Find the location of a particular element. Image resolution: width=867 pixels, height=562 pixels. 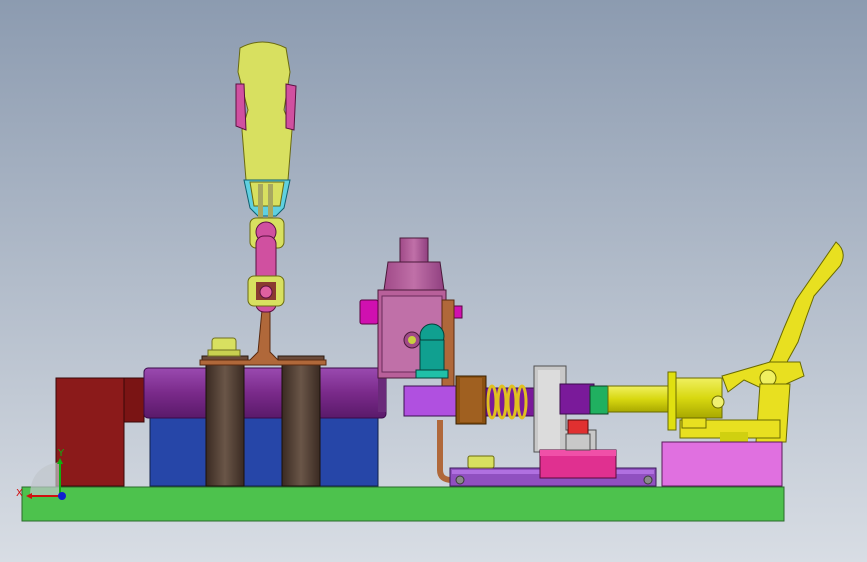

dark-post-right is located at coordinates (301, 421).